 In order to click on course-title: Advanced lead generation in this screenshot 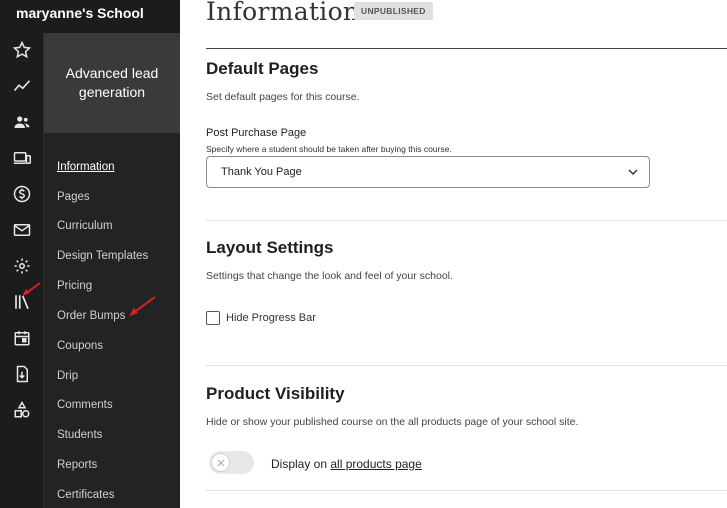, I will do `click(112, 82)`.